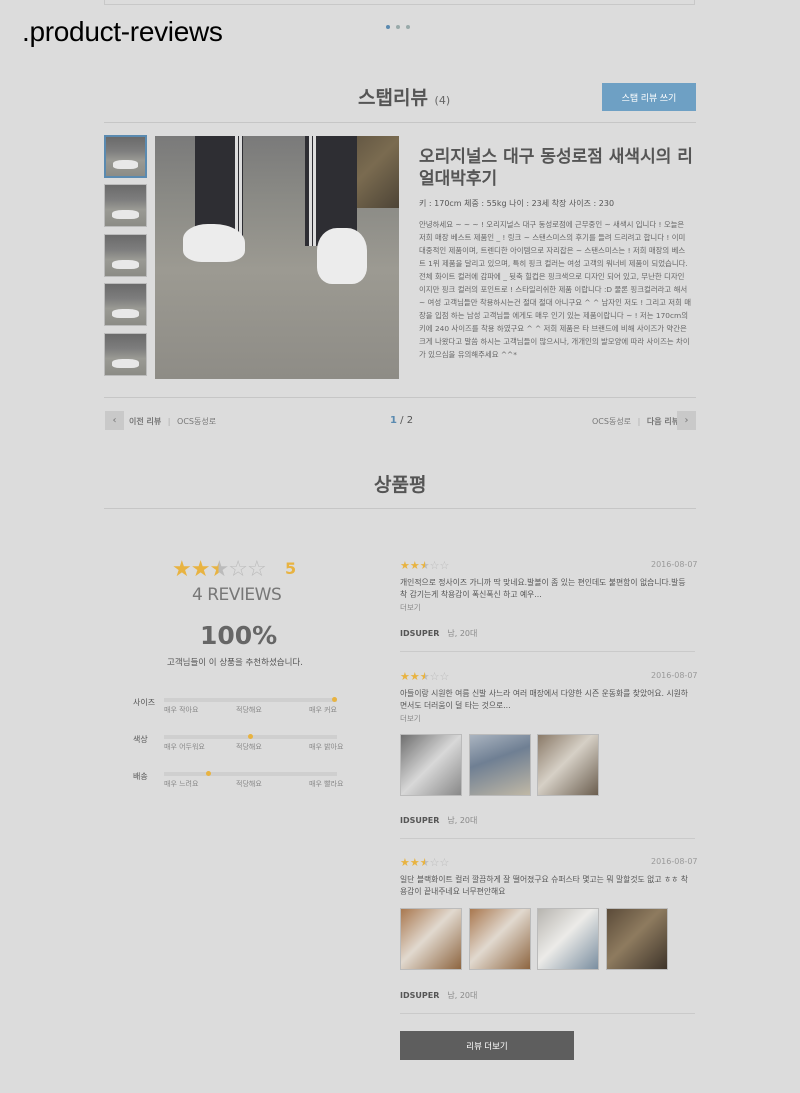 The width and height of the screenshot is (800, 1093). I want to click on product-review-title: 상품평, so click(400, 485).